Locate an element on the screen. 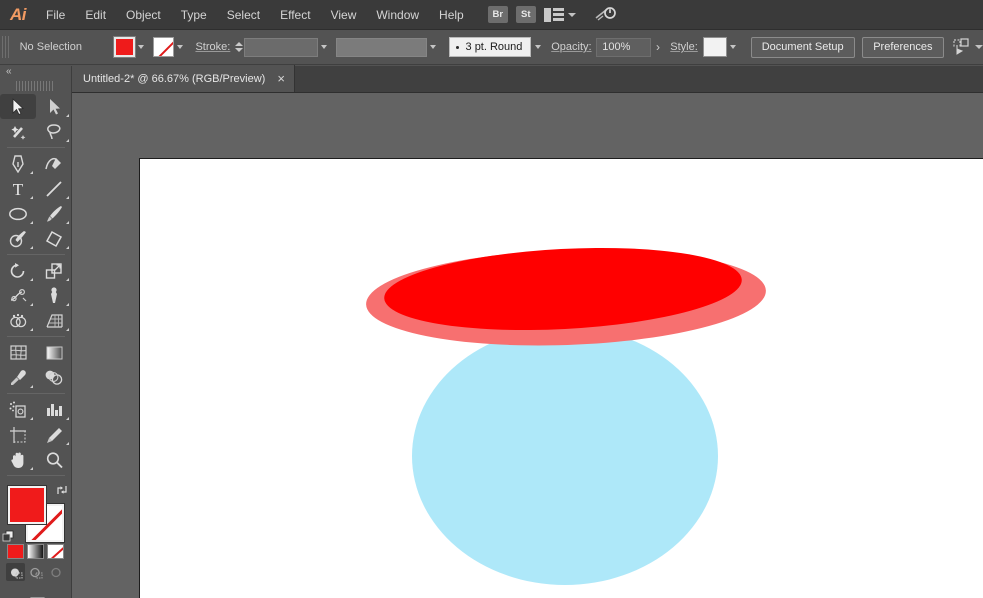 The image size is (983, 598). hand-tool is located at coordinates (18, 459).